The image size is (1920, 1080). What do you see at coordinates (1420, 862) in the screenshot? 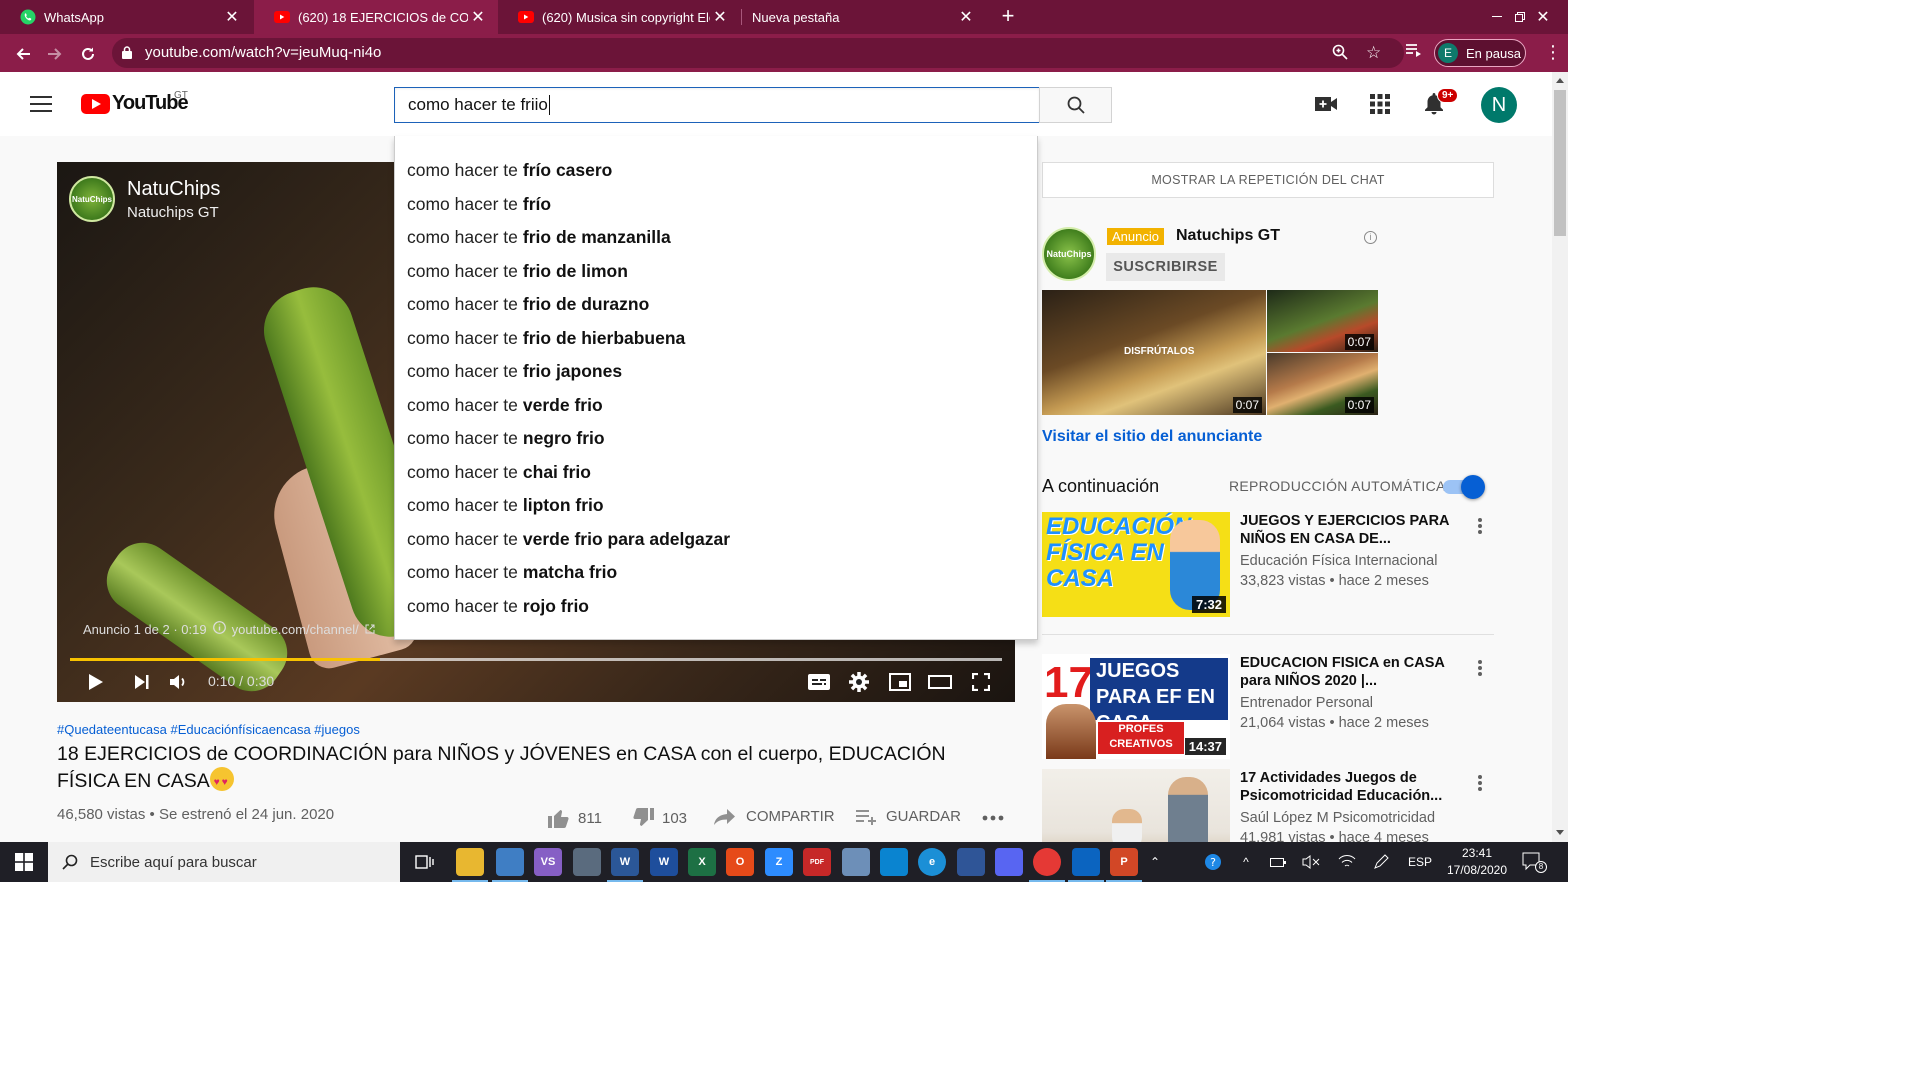
I see `input-language: ESP` at bounding box center [1420, 862].